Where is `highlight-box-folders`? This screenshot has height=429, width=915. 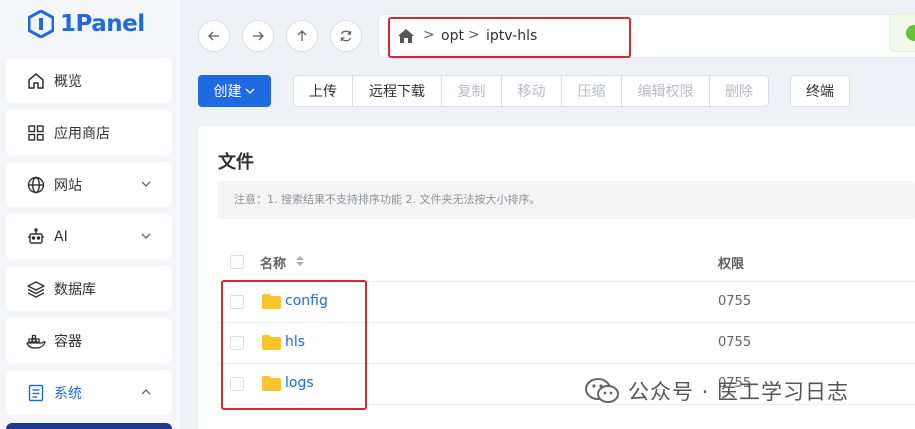
highlight-box-folders is located at coordinates (294, 345).